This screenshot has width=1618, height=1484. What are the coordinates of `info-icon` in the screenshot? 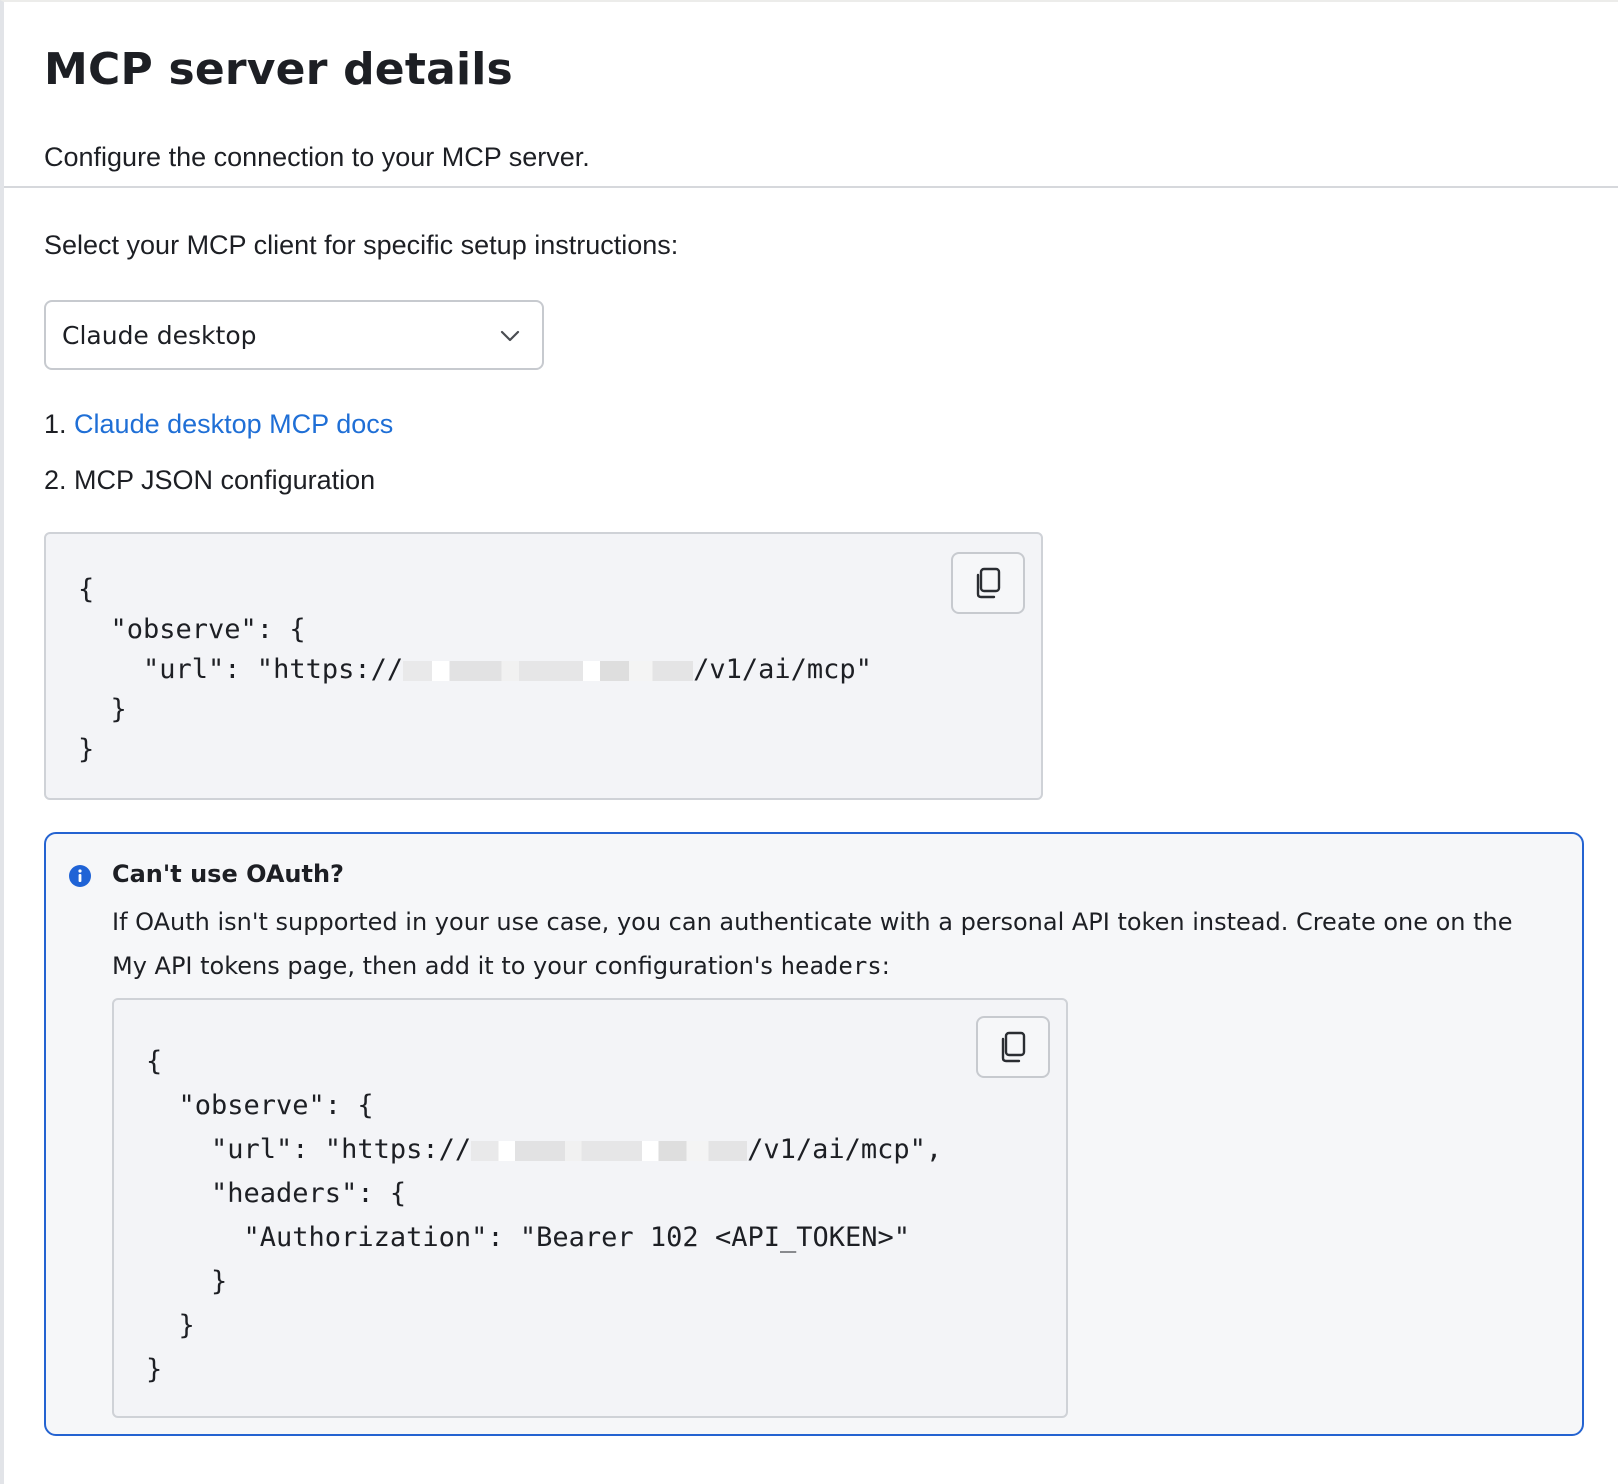 It's located at (80, 876).